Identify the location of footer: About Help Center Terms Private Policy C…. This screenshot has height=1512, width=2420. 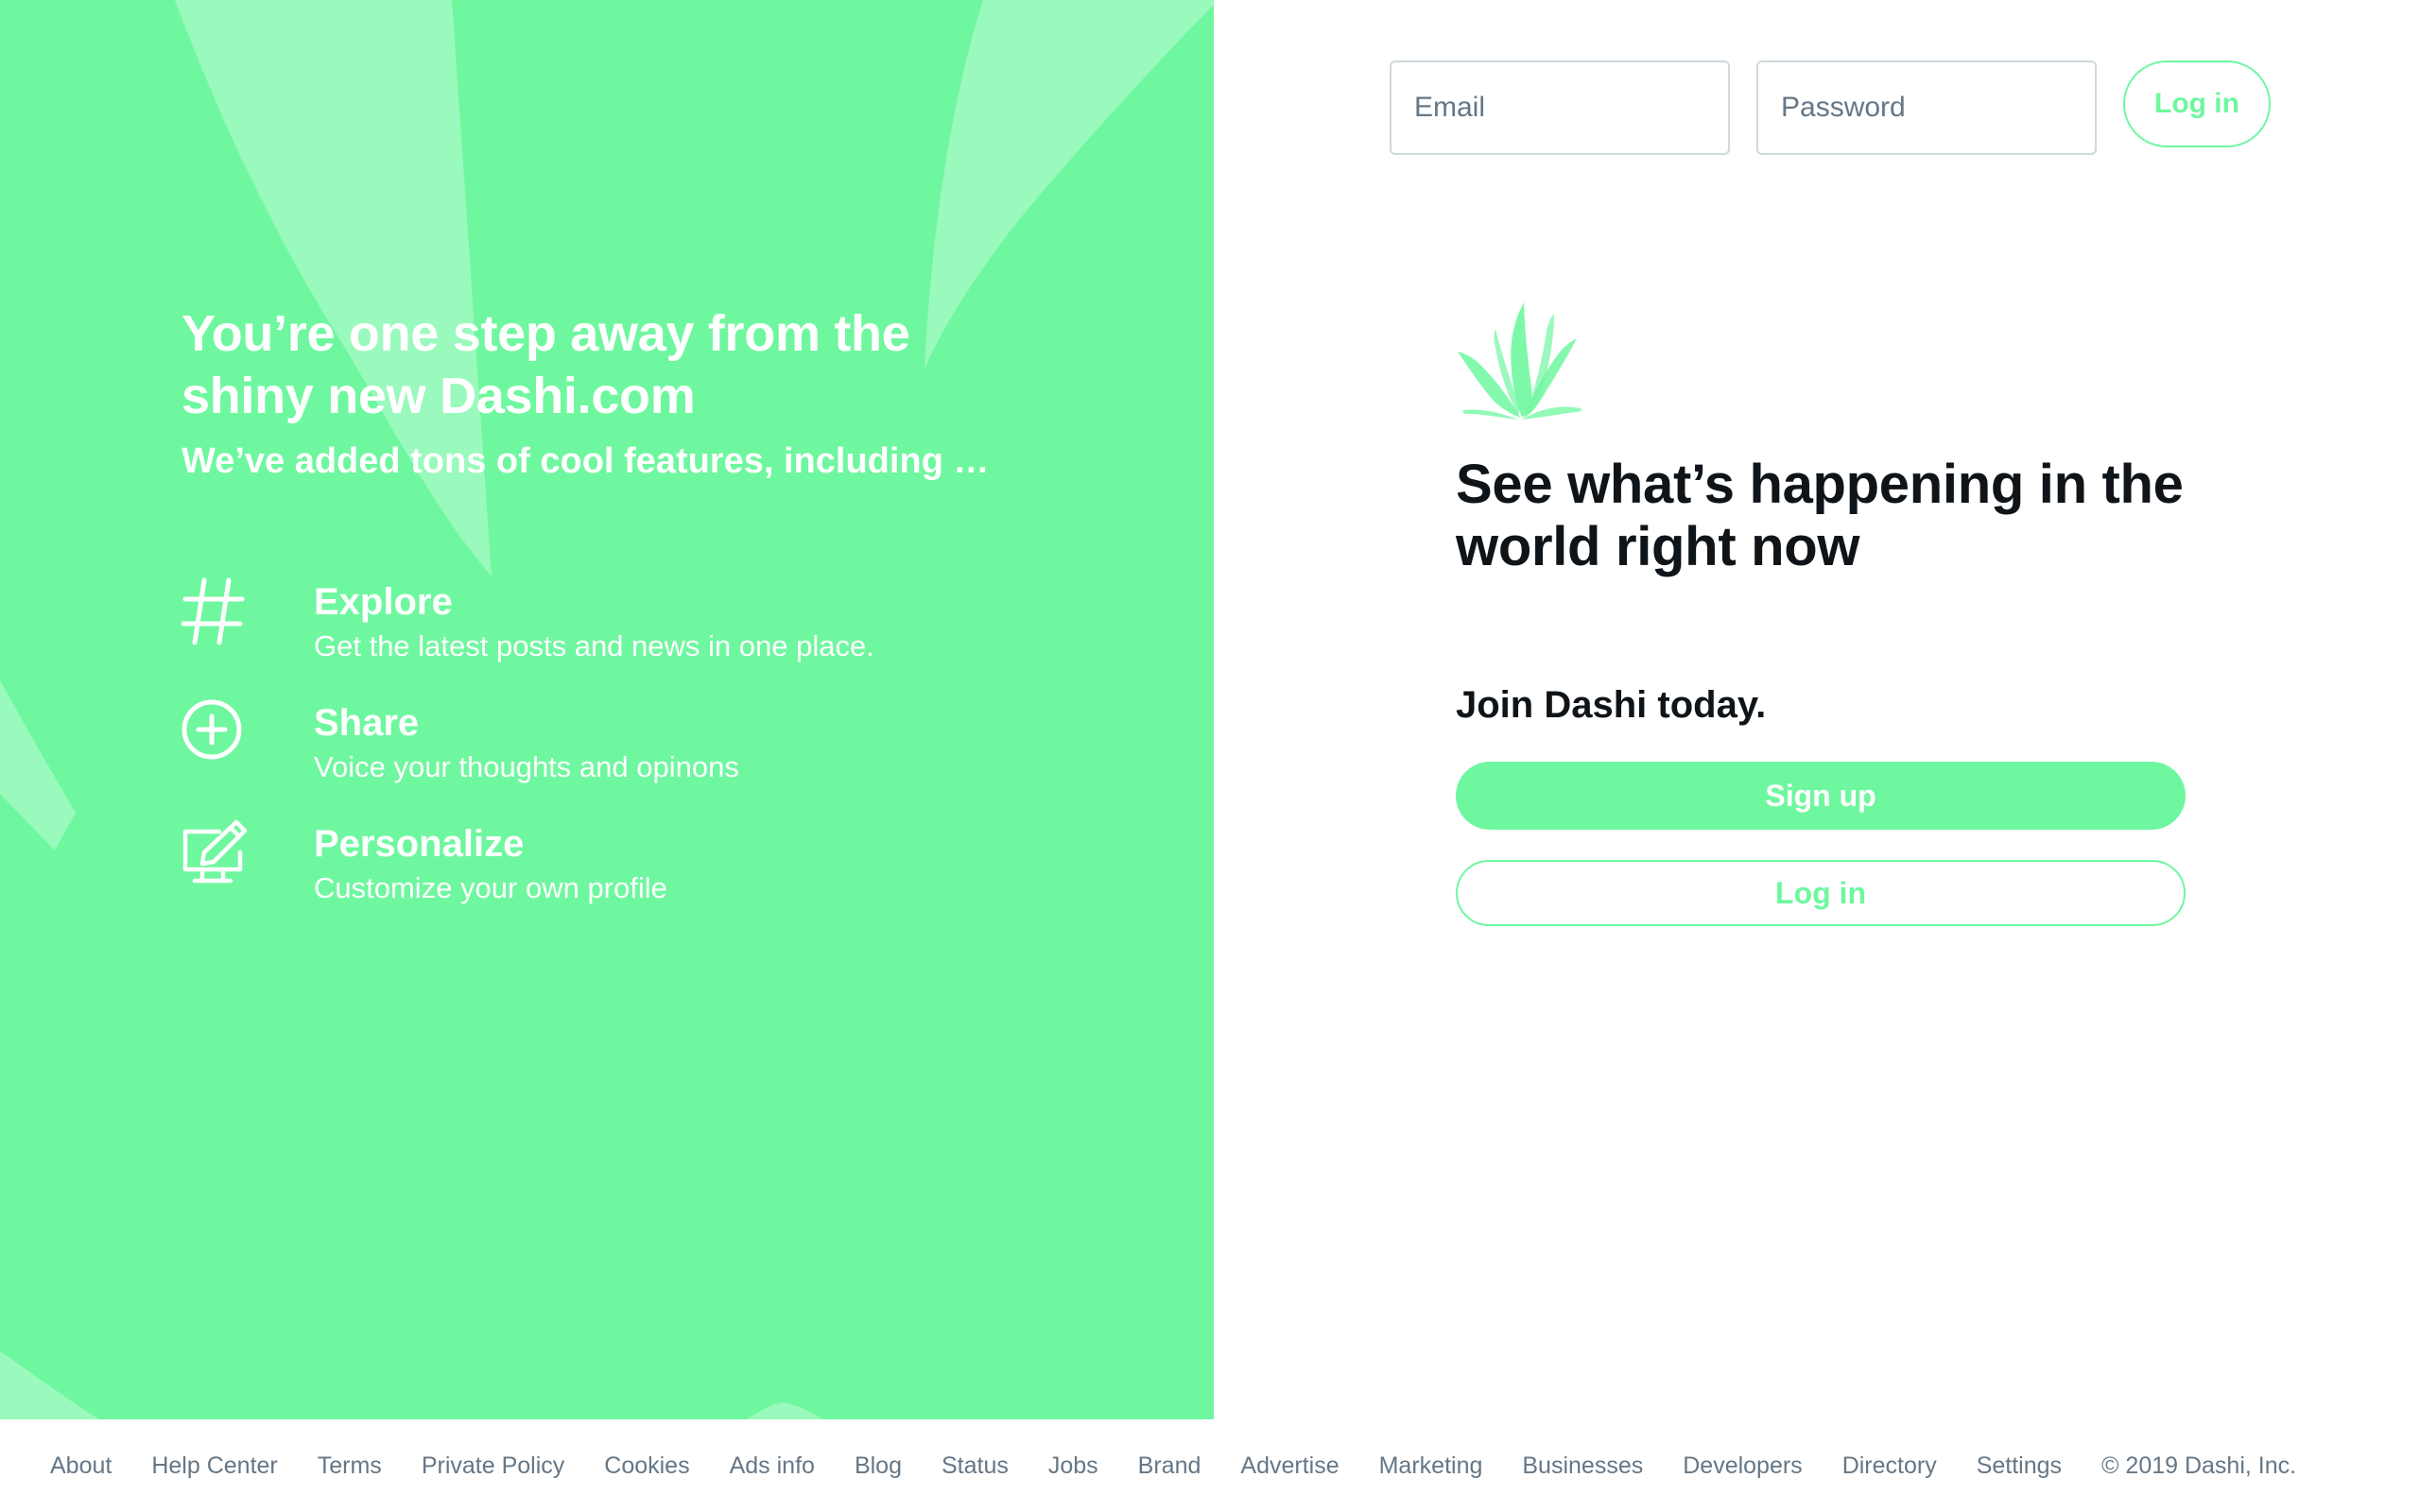
(1210, 1465).